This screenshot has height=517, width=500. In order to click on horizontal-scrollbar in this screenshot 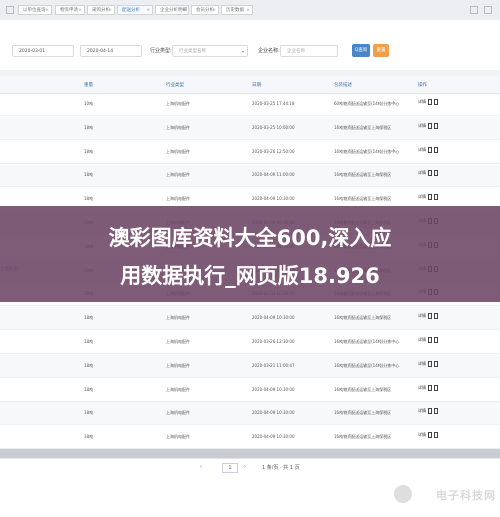, I will do `click(250, 453)`.